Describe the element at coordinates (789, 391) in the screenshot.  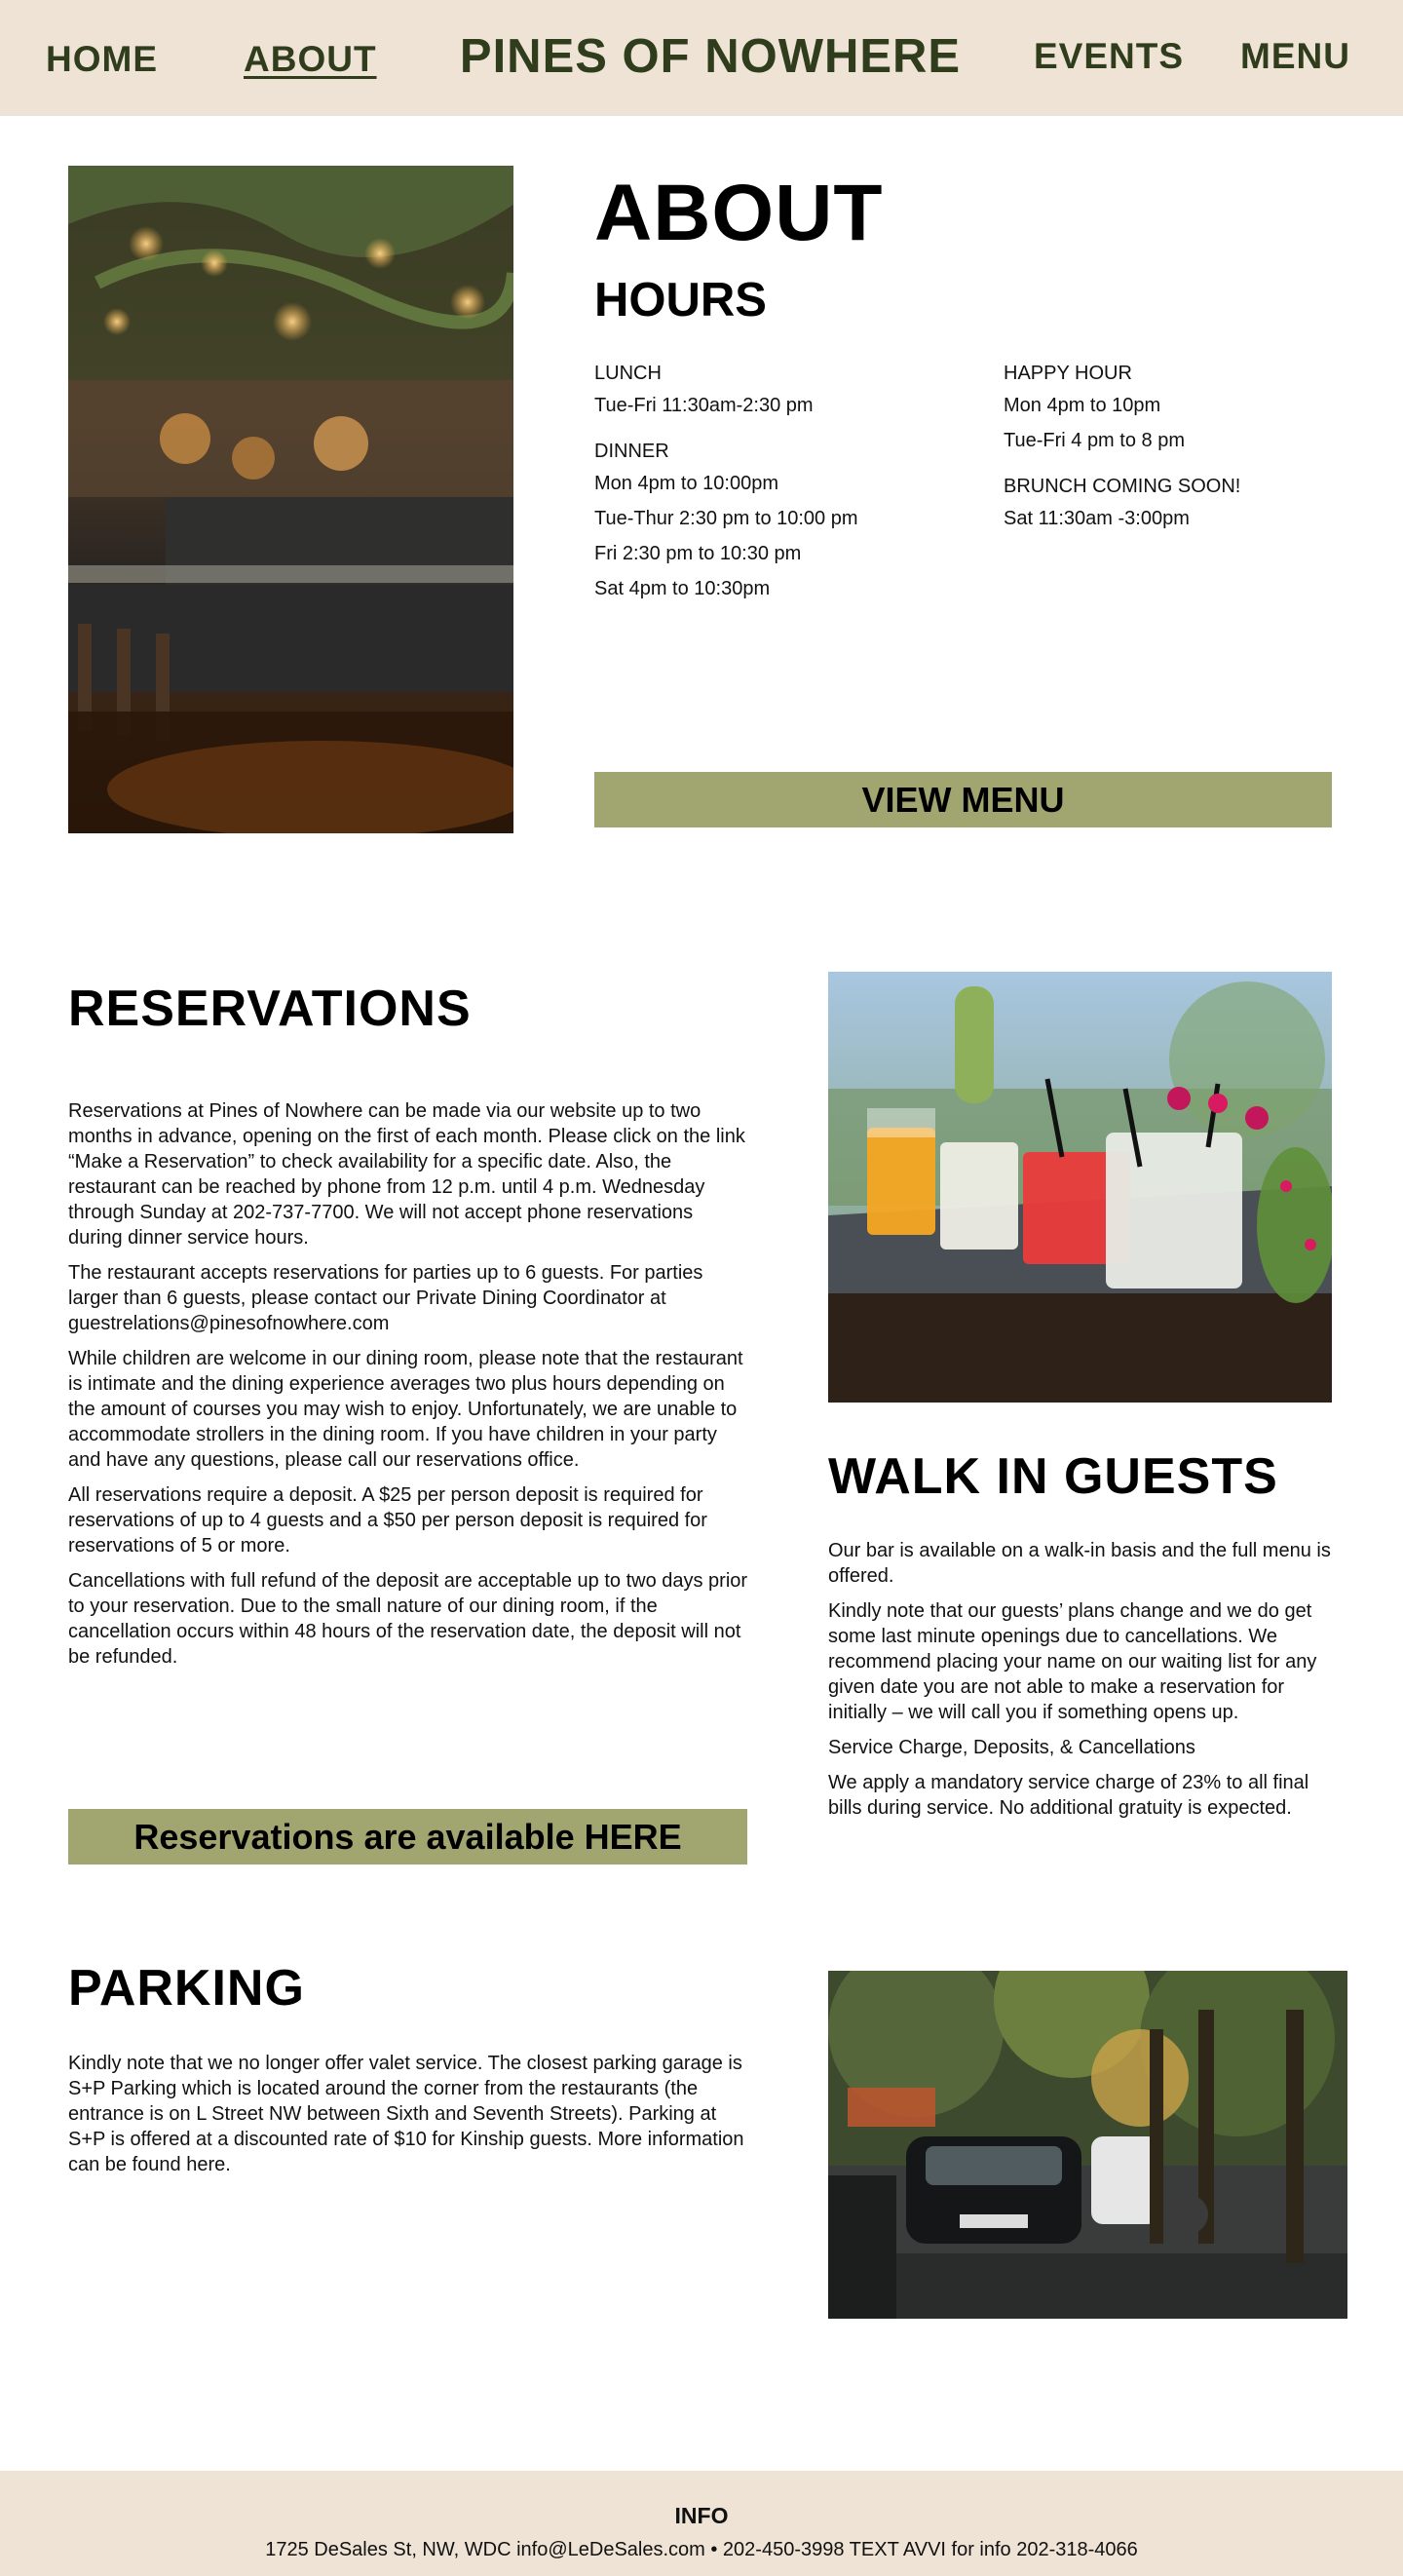
I see `hours-group-lunch: LUNCH Tue-Fri 11:30am-2:30 pm` at that location.